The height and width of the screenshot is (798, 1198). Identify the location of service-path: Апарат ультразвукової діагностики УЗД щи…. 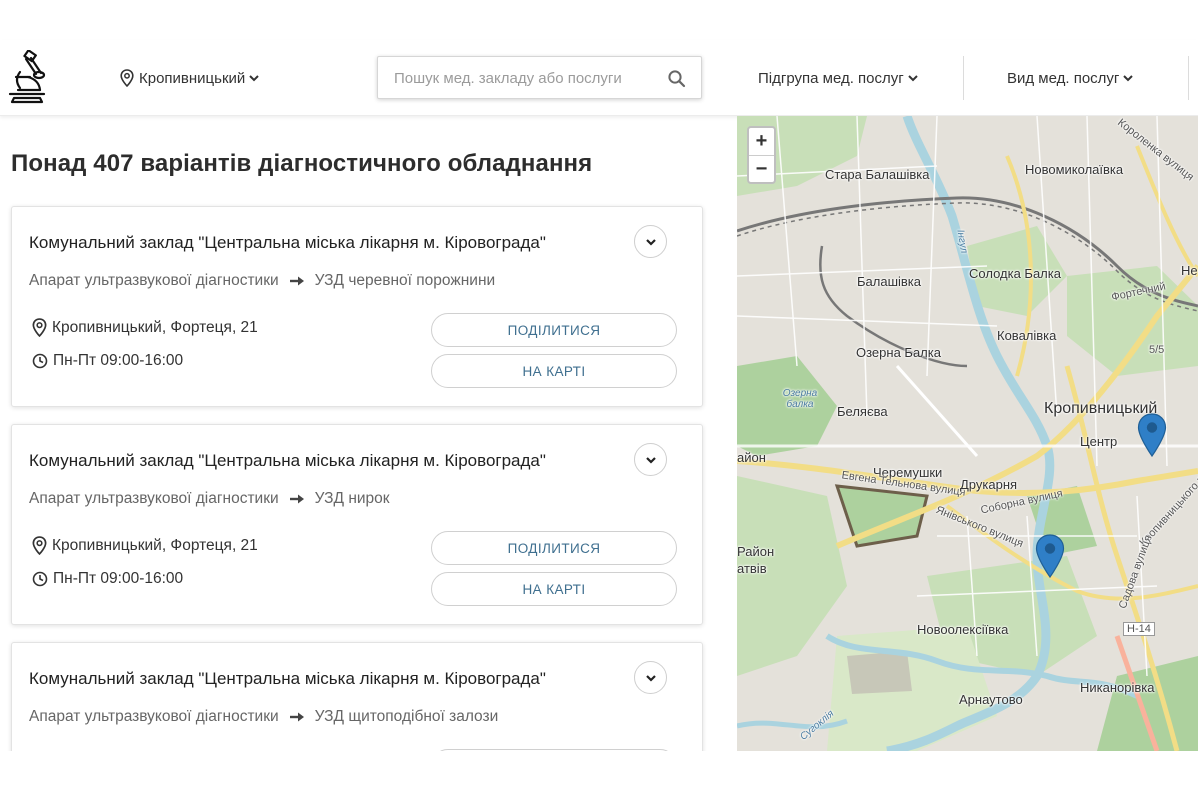
(263, 717).